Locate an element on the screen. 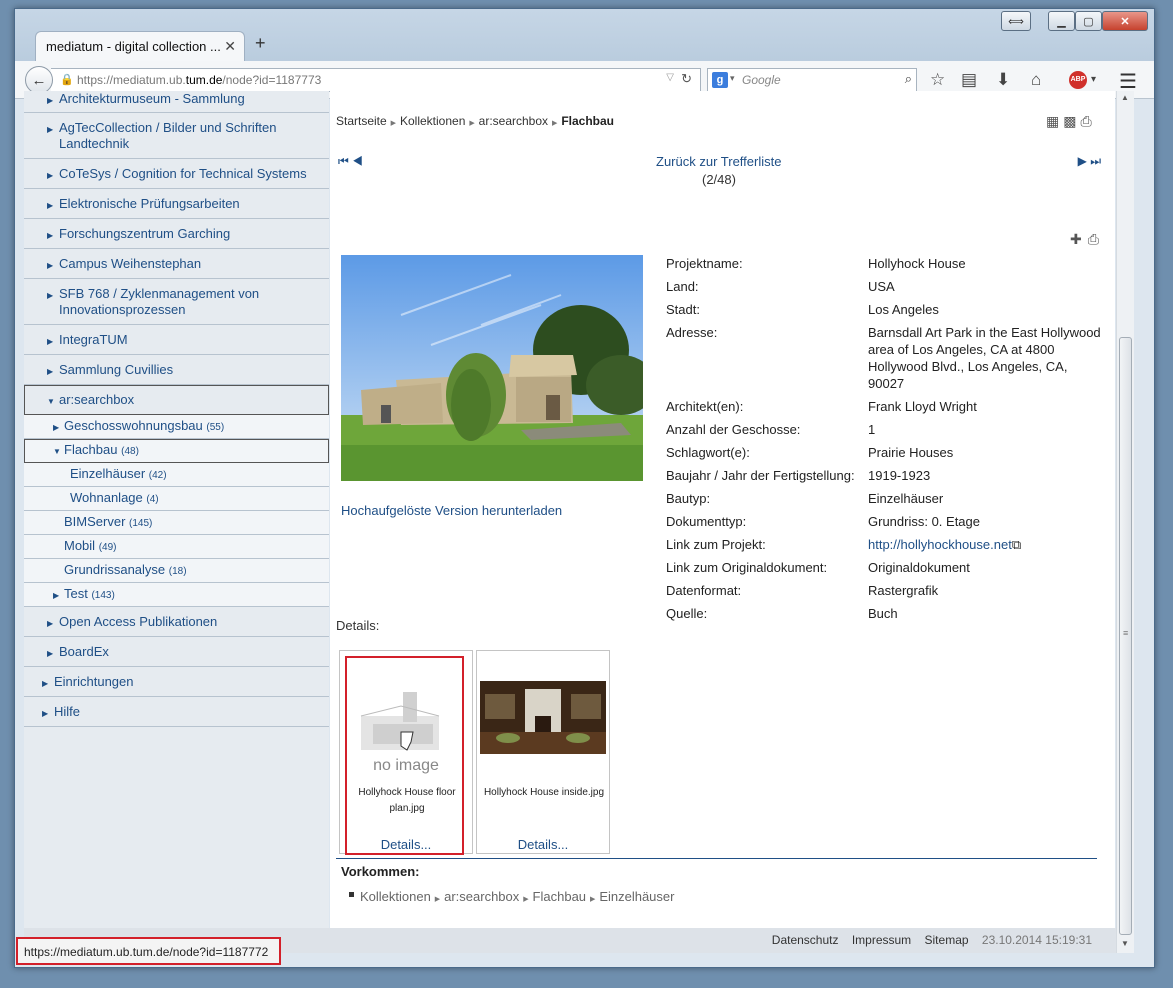 The width and height of the screenshot is (1173, 988). search-placeholder: Google is located at coordinates (761, 80).